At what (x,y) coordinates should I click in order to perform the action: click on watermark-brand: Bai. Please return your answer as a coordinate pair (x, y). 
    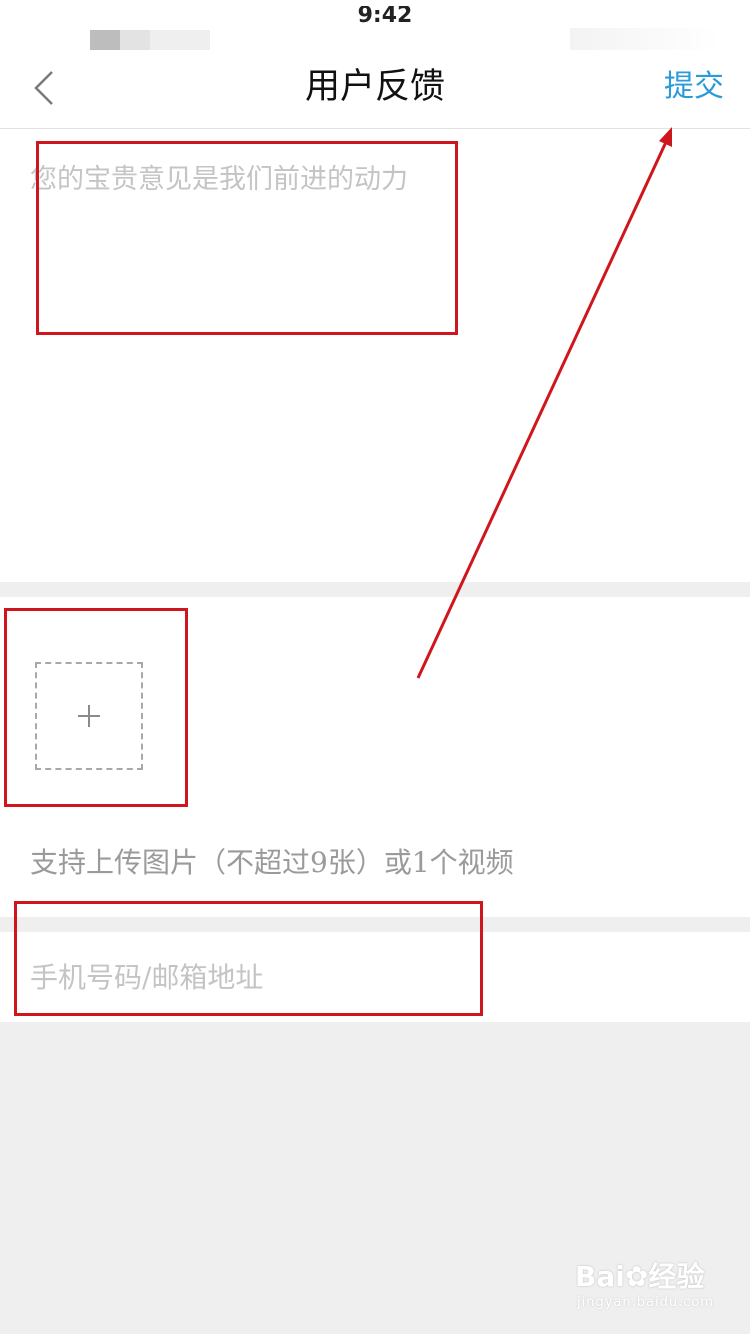
    Looking at the image, I should click on (600, 1276).